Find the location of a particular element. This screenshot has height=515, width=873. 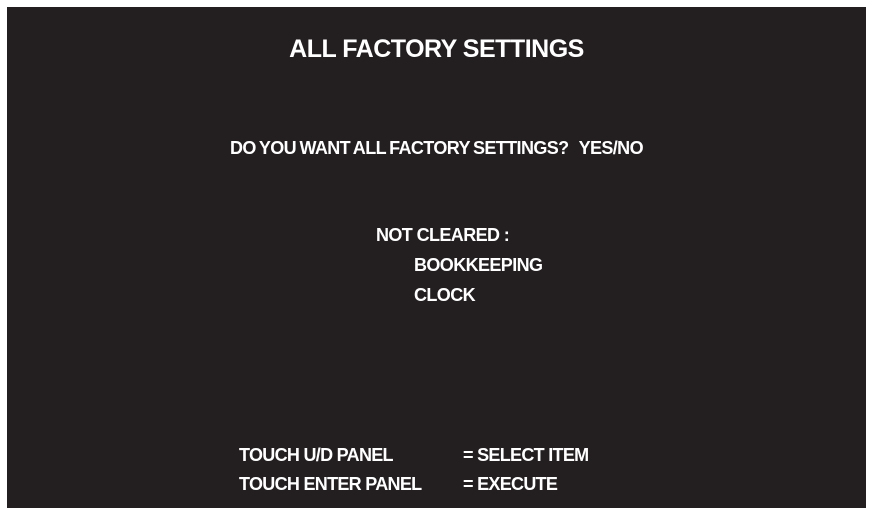

screen-title: ALL FACTORY SETTINGS is located at coordinates (436, 49).